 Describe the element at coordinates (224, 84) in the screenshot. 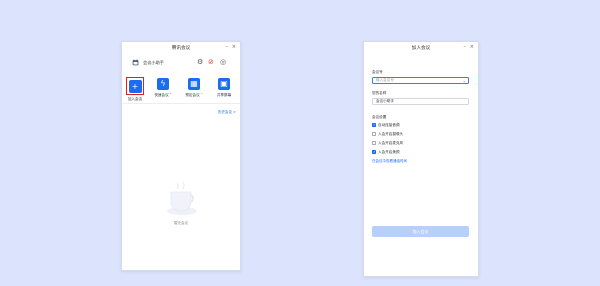

I see `screen-share-icon: ▣` at that location.